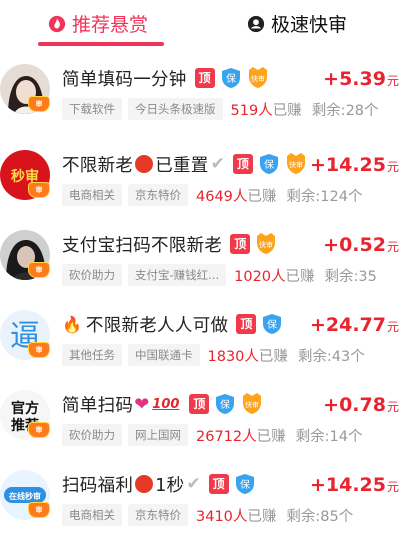 The image size is (407, 543). I want to click on task-meta: 电商相关 京东特价 3410人已赚 剩余:85个, so click(207, 515).